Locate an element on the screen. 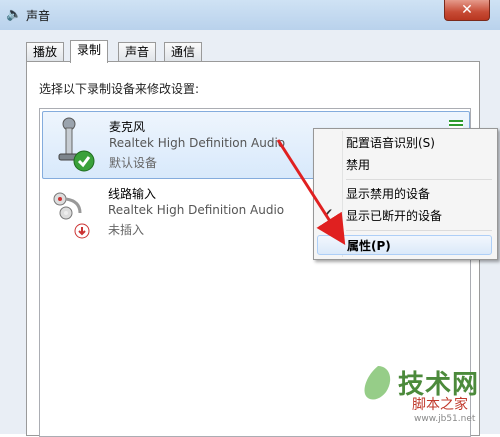 Image resolution: width=500 pixels, height=437 pixels. close-button: ✕ is located at coordinates (467, 10).